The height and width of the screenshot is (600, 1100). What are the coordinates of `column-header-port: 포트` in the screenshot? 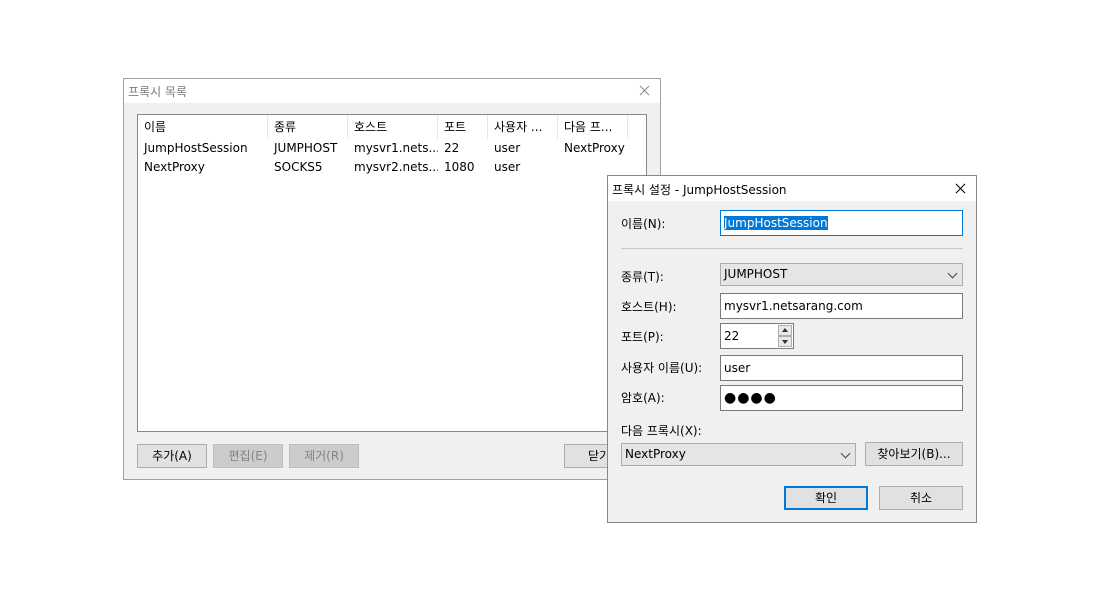 It's located at (463, 127).